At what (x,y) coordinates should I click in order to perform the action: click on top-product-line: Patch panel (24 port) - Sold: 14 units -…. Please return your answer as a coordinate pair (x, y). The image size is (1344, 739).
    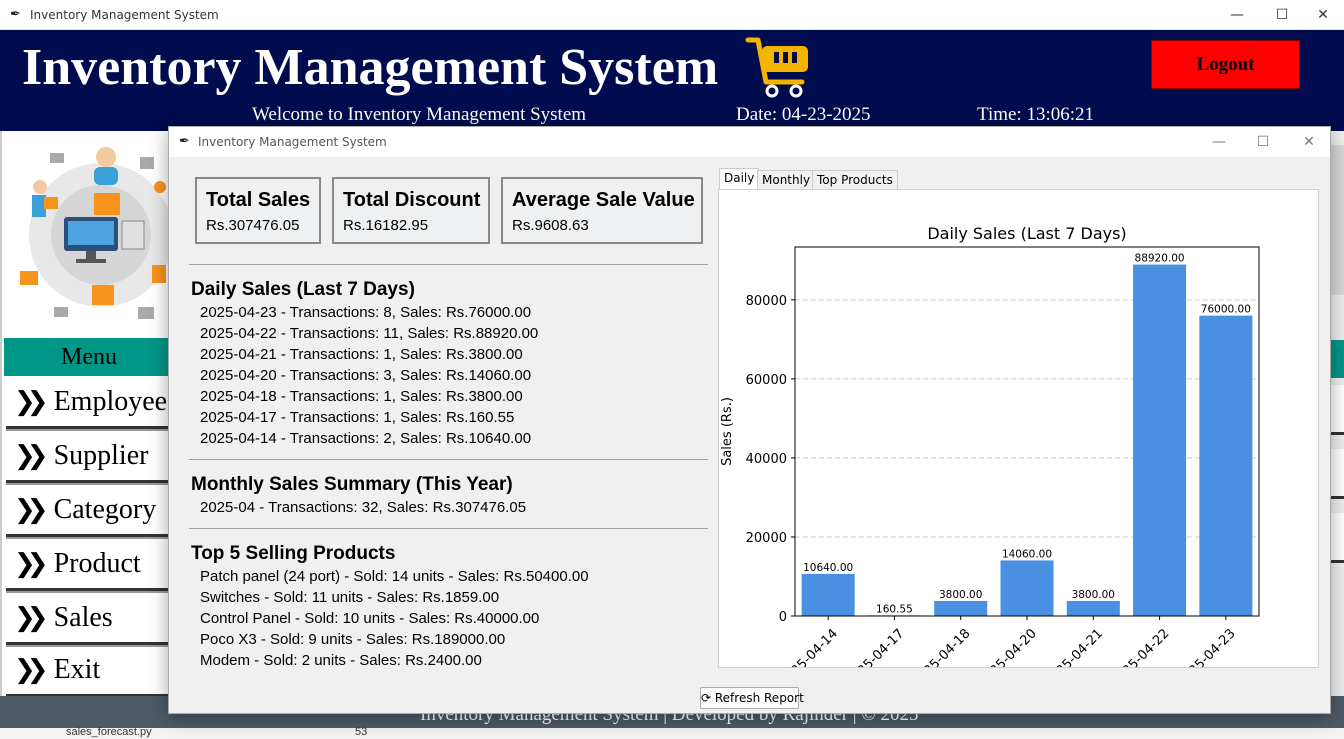
    Looking at the image, I should click on (394, 576).